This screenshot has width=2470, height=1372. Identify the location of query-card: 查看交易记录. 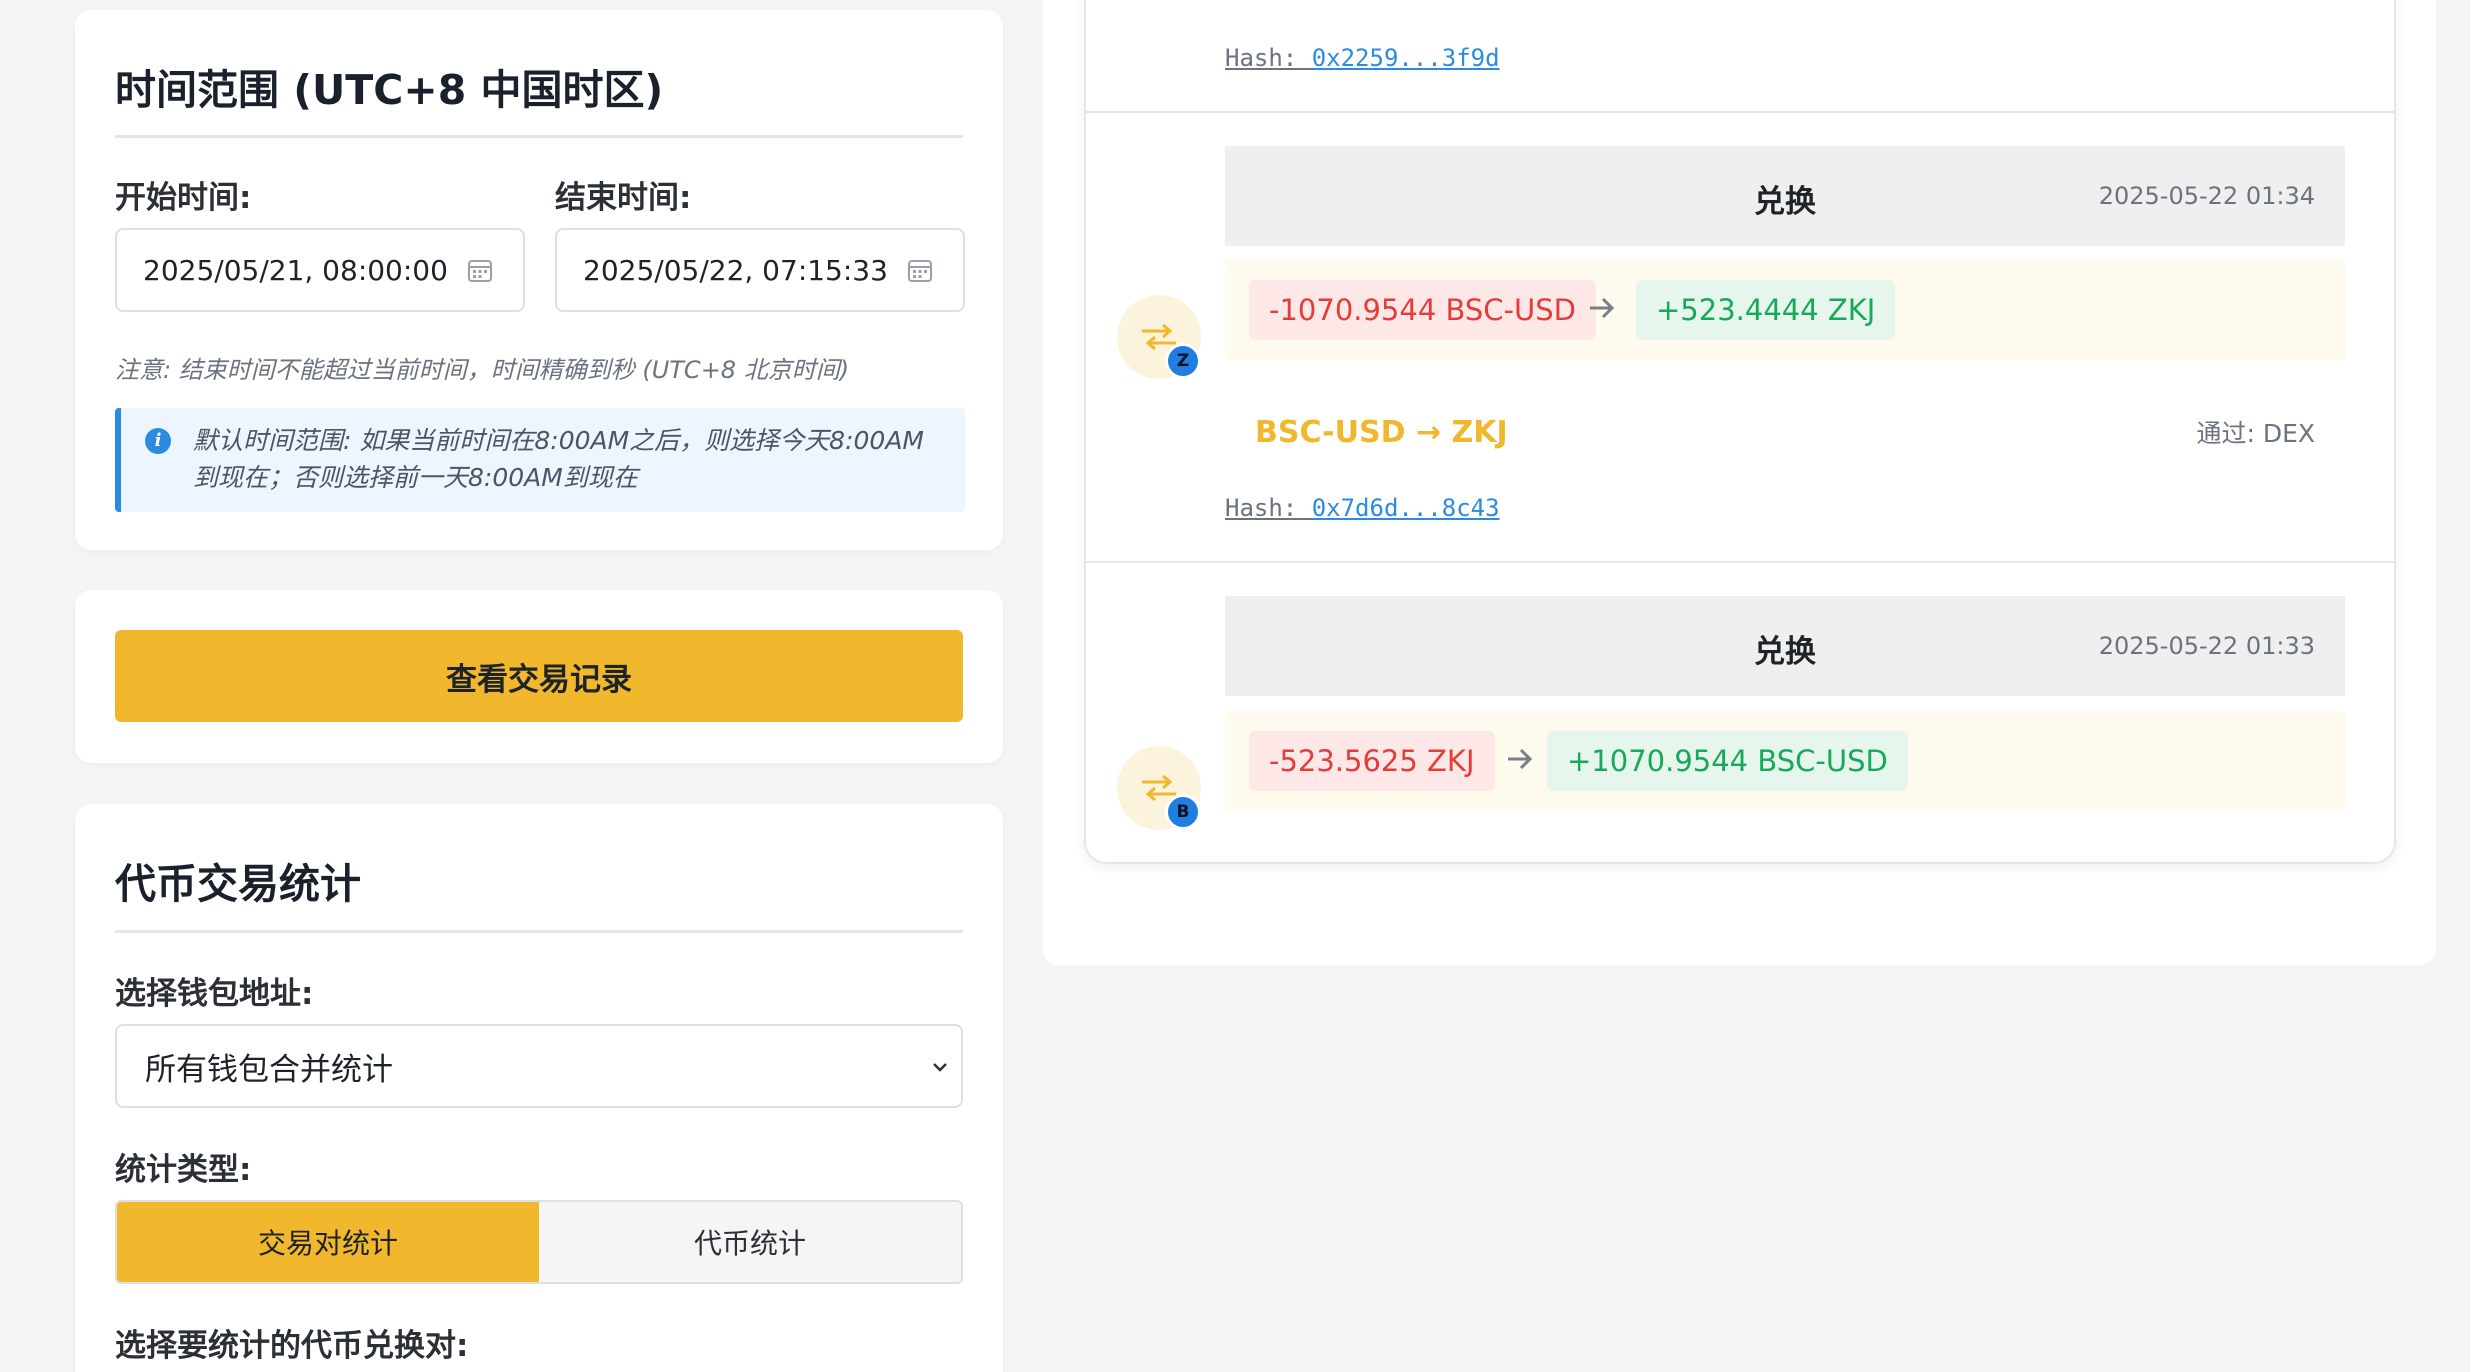
(539, 676).